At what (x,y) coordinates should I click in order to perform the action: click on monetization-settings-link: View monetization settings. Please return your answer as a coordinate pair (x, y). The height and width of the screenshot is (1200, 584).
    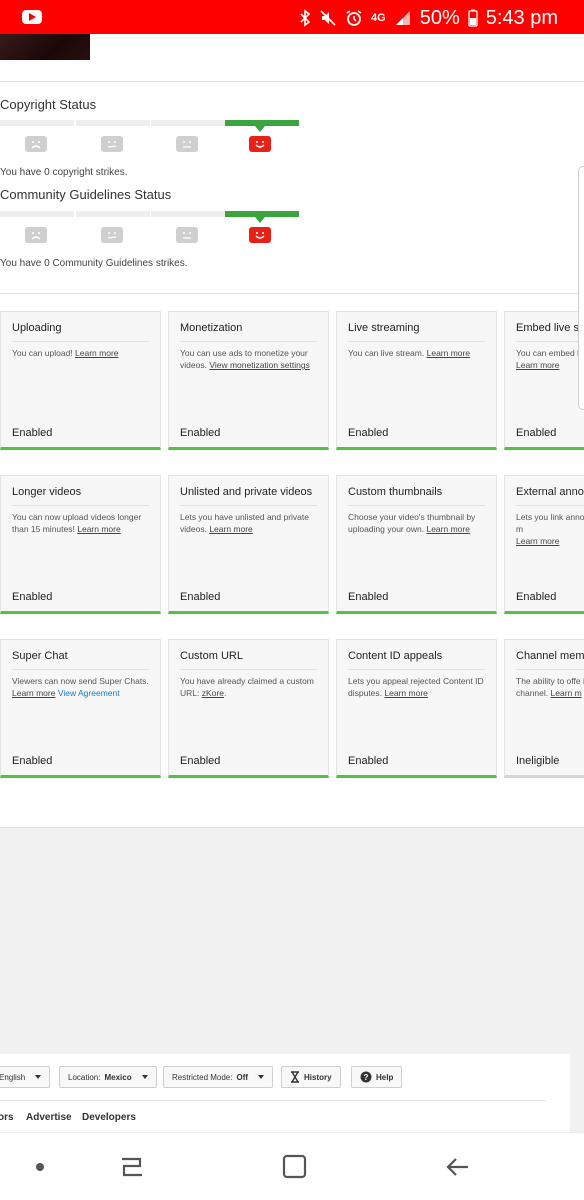
    Looking at the image, I should click on (259, 365).